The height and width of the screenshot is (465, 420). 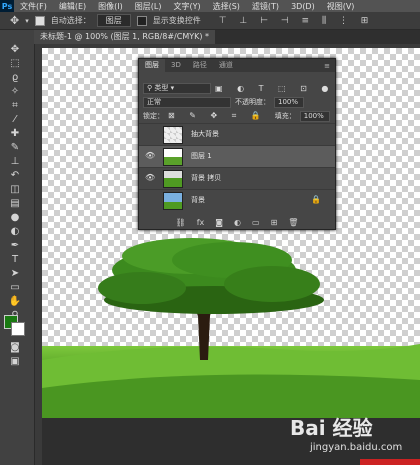 I want to click on watermark: Bai 经验 jingyan.baidu.com, so click(x=352, y=436).